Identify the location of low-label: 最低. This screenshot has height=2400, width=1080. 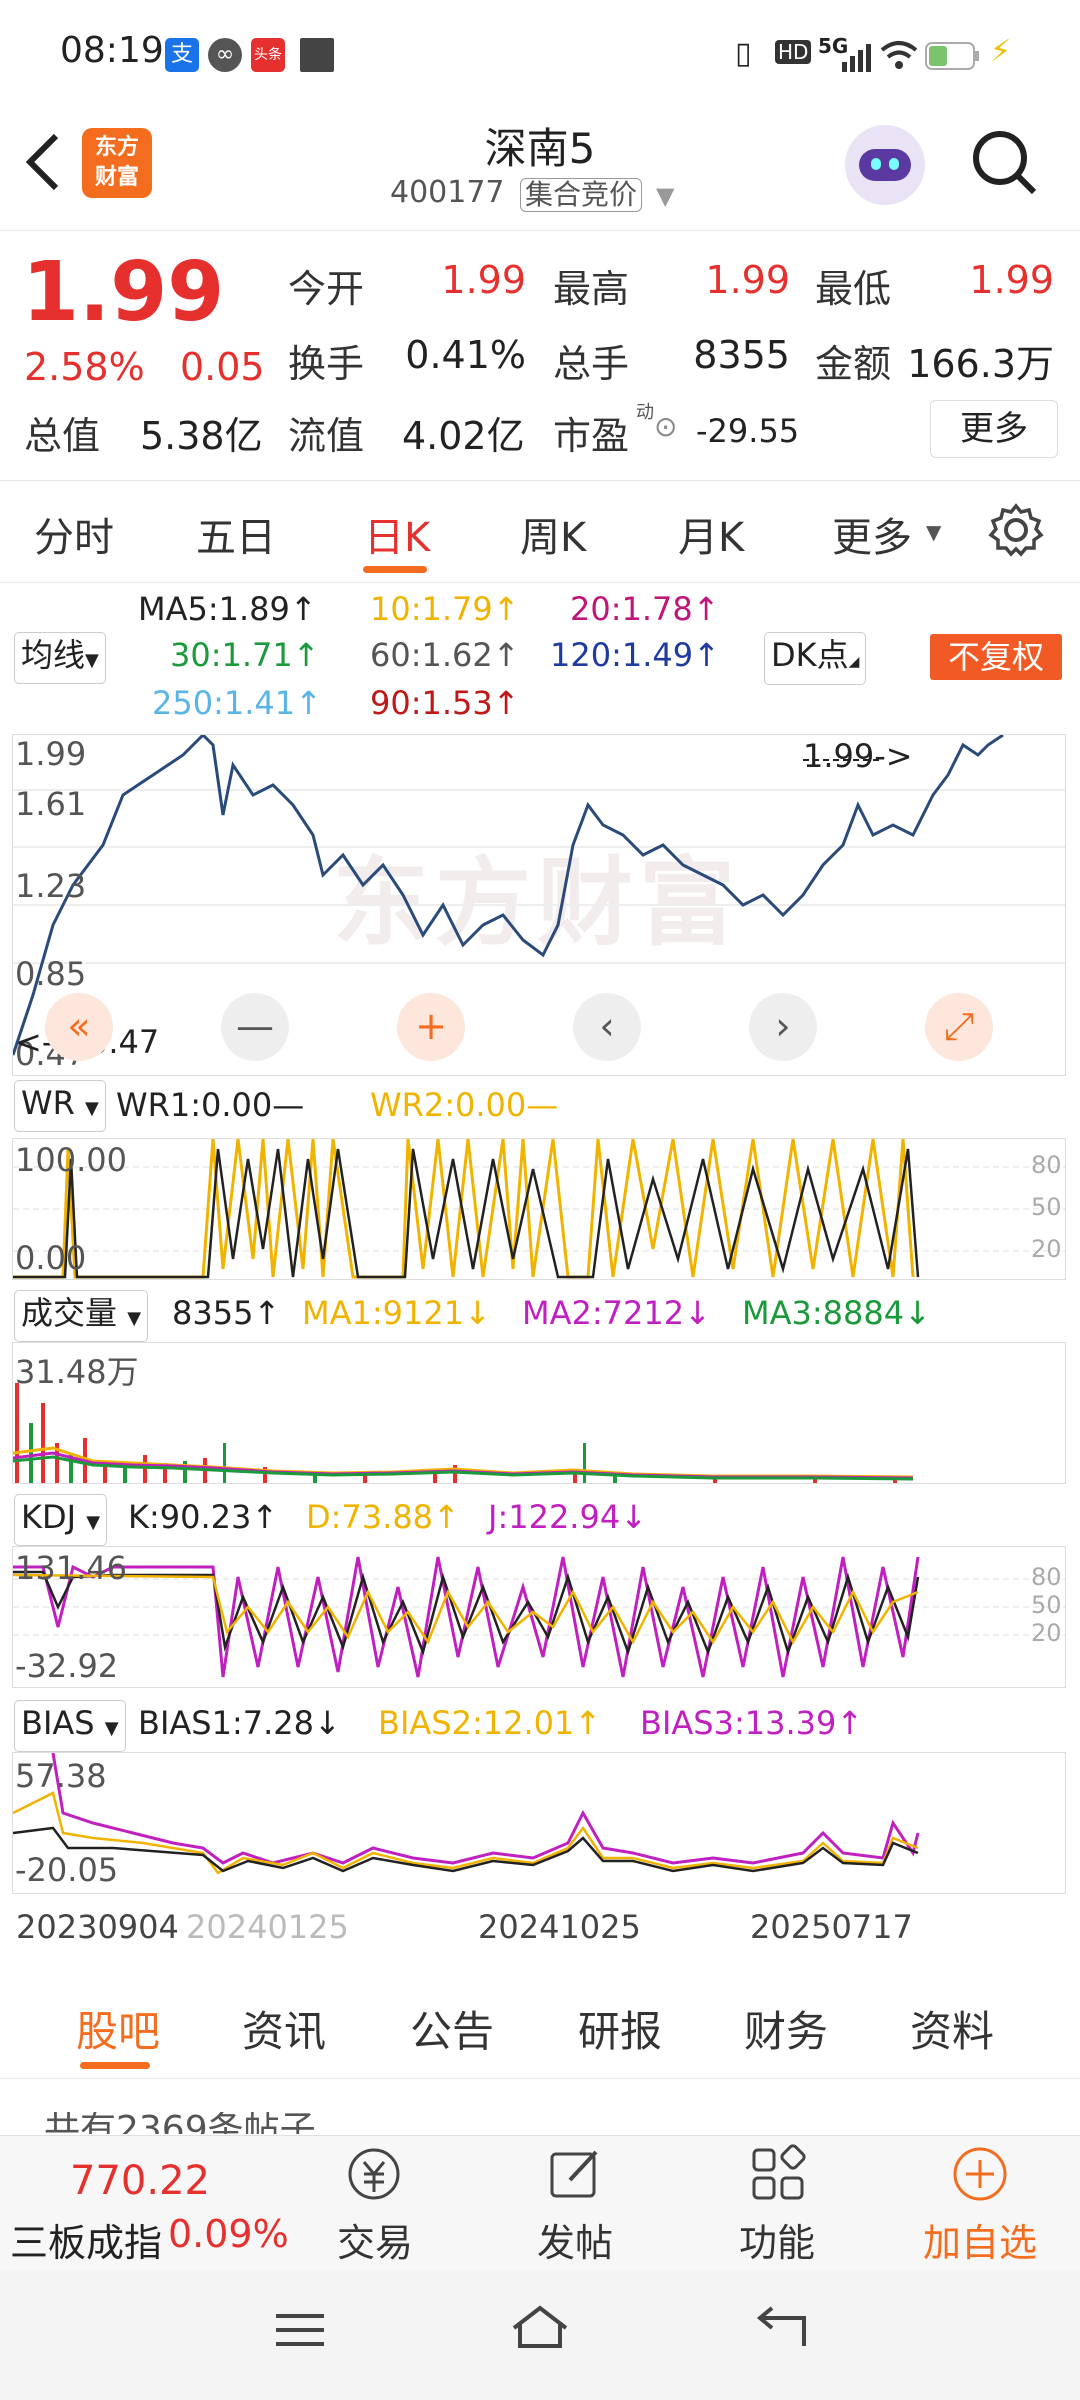
(853, 289).